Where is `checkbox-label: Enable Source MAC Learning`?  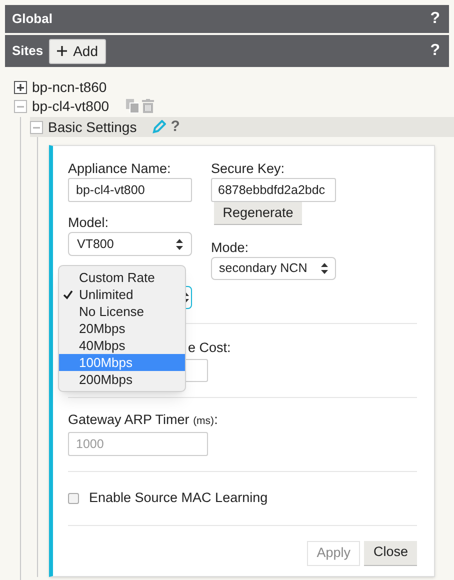
checkbox-label: Enable Source MAC Learning is located at coordinates (178, 497).